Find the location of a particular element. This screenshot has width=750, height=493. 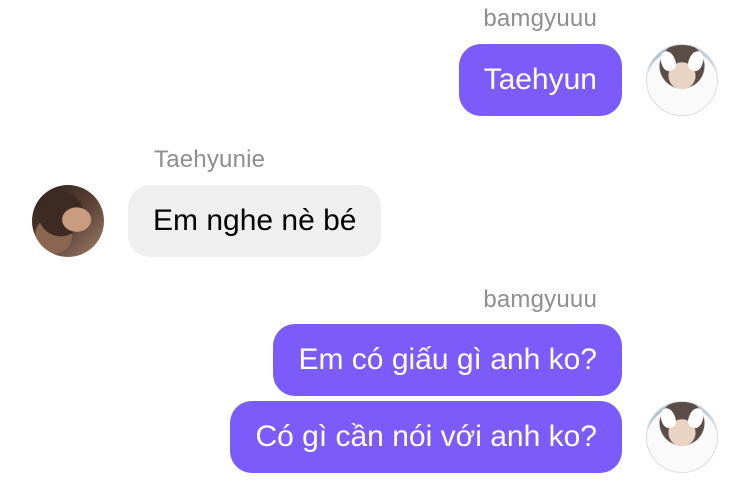

message-bubble-outgoing: Em có giấu gì anh ko? is located at coordinates (447, 360).